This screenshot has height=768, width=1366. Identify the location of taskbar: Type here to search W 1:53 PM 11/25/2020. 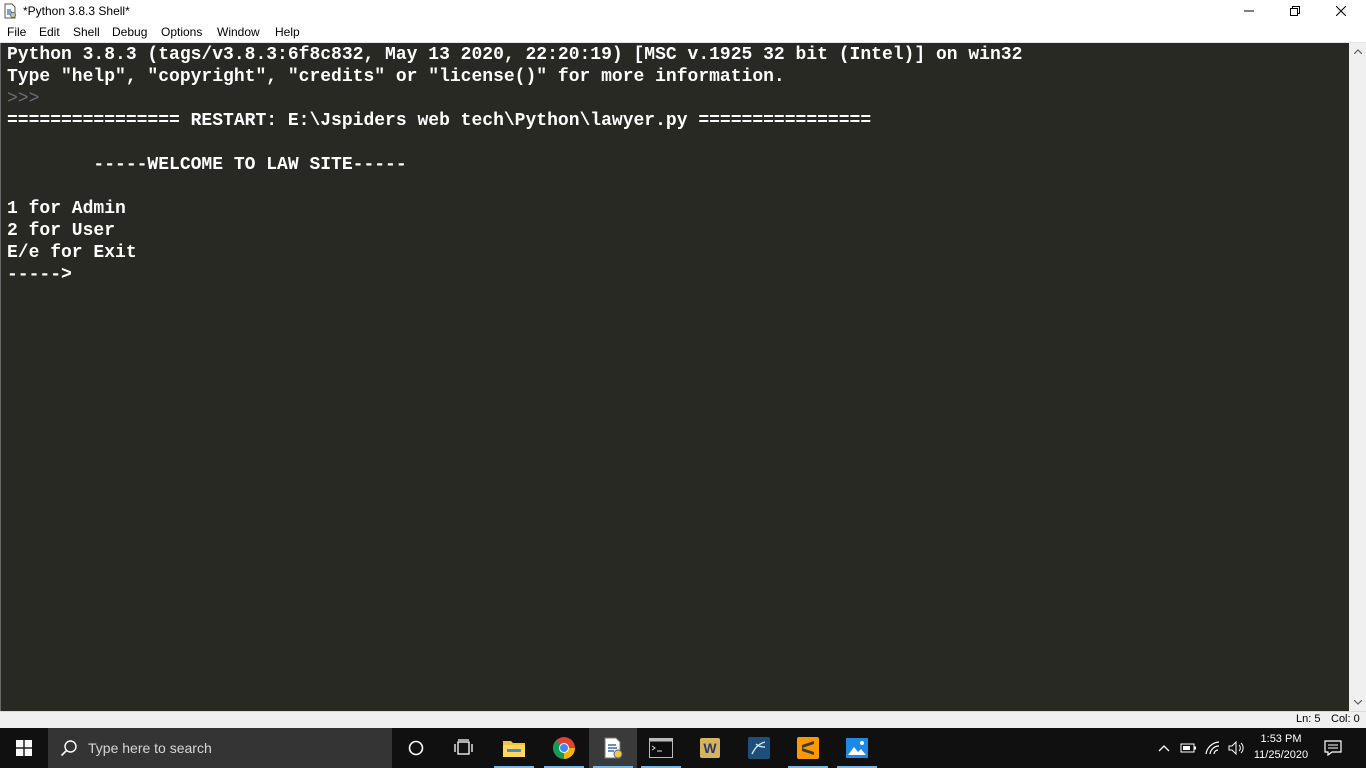
(683, 748).